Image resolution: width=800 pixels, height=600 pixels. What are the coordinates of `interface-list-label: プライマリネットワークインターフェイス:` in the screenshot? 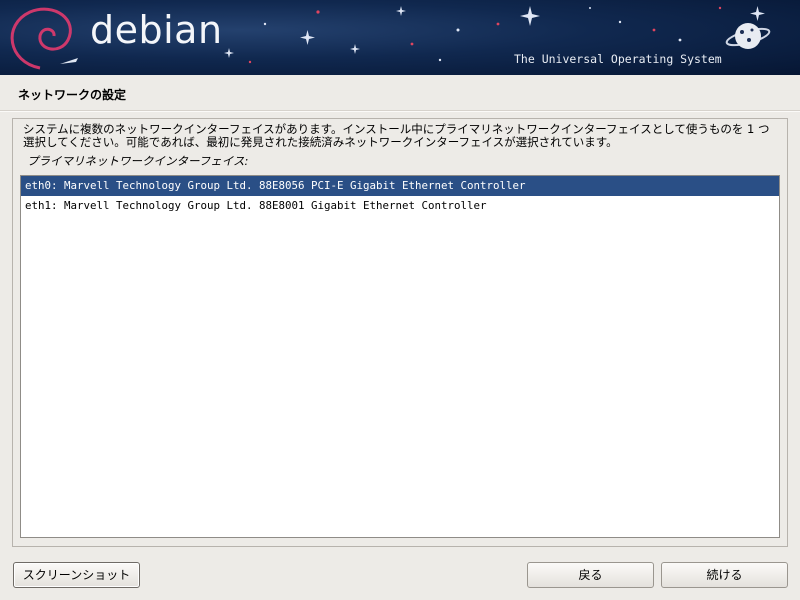 It's located at (138, 161).